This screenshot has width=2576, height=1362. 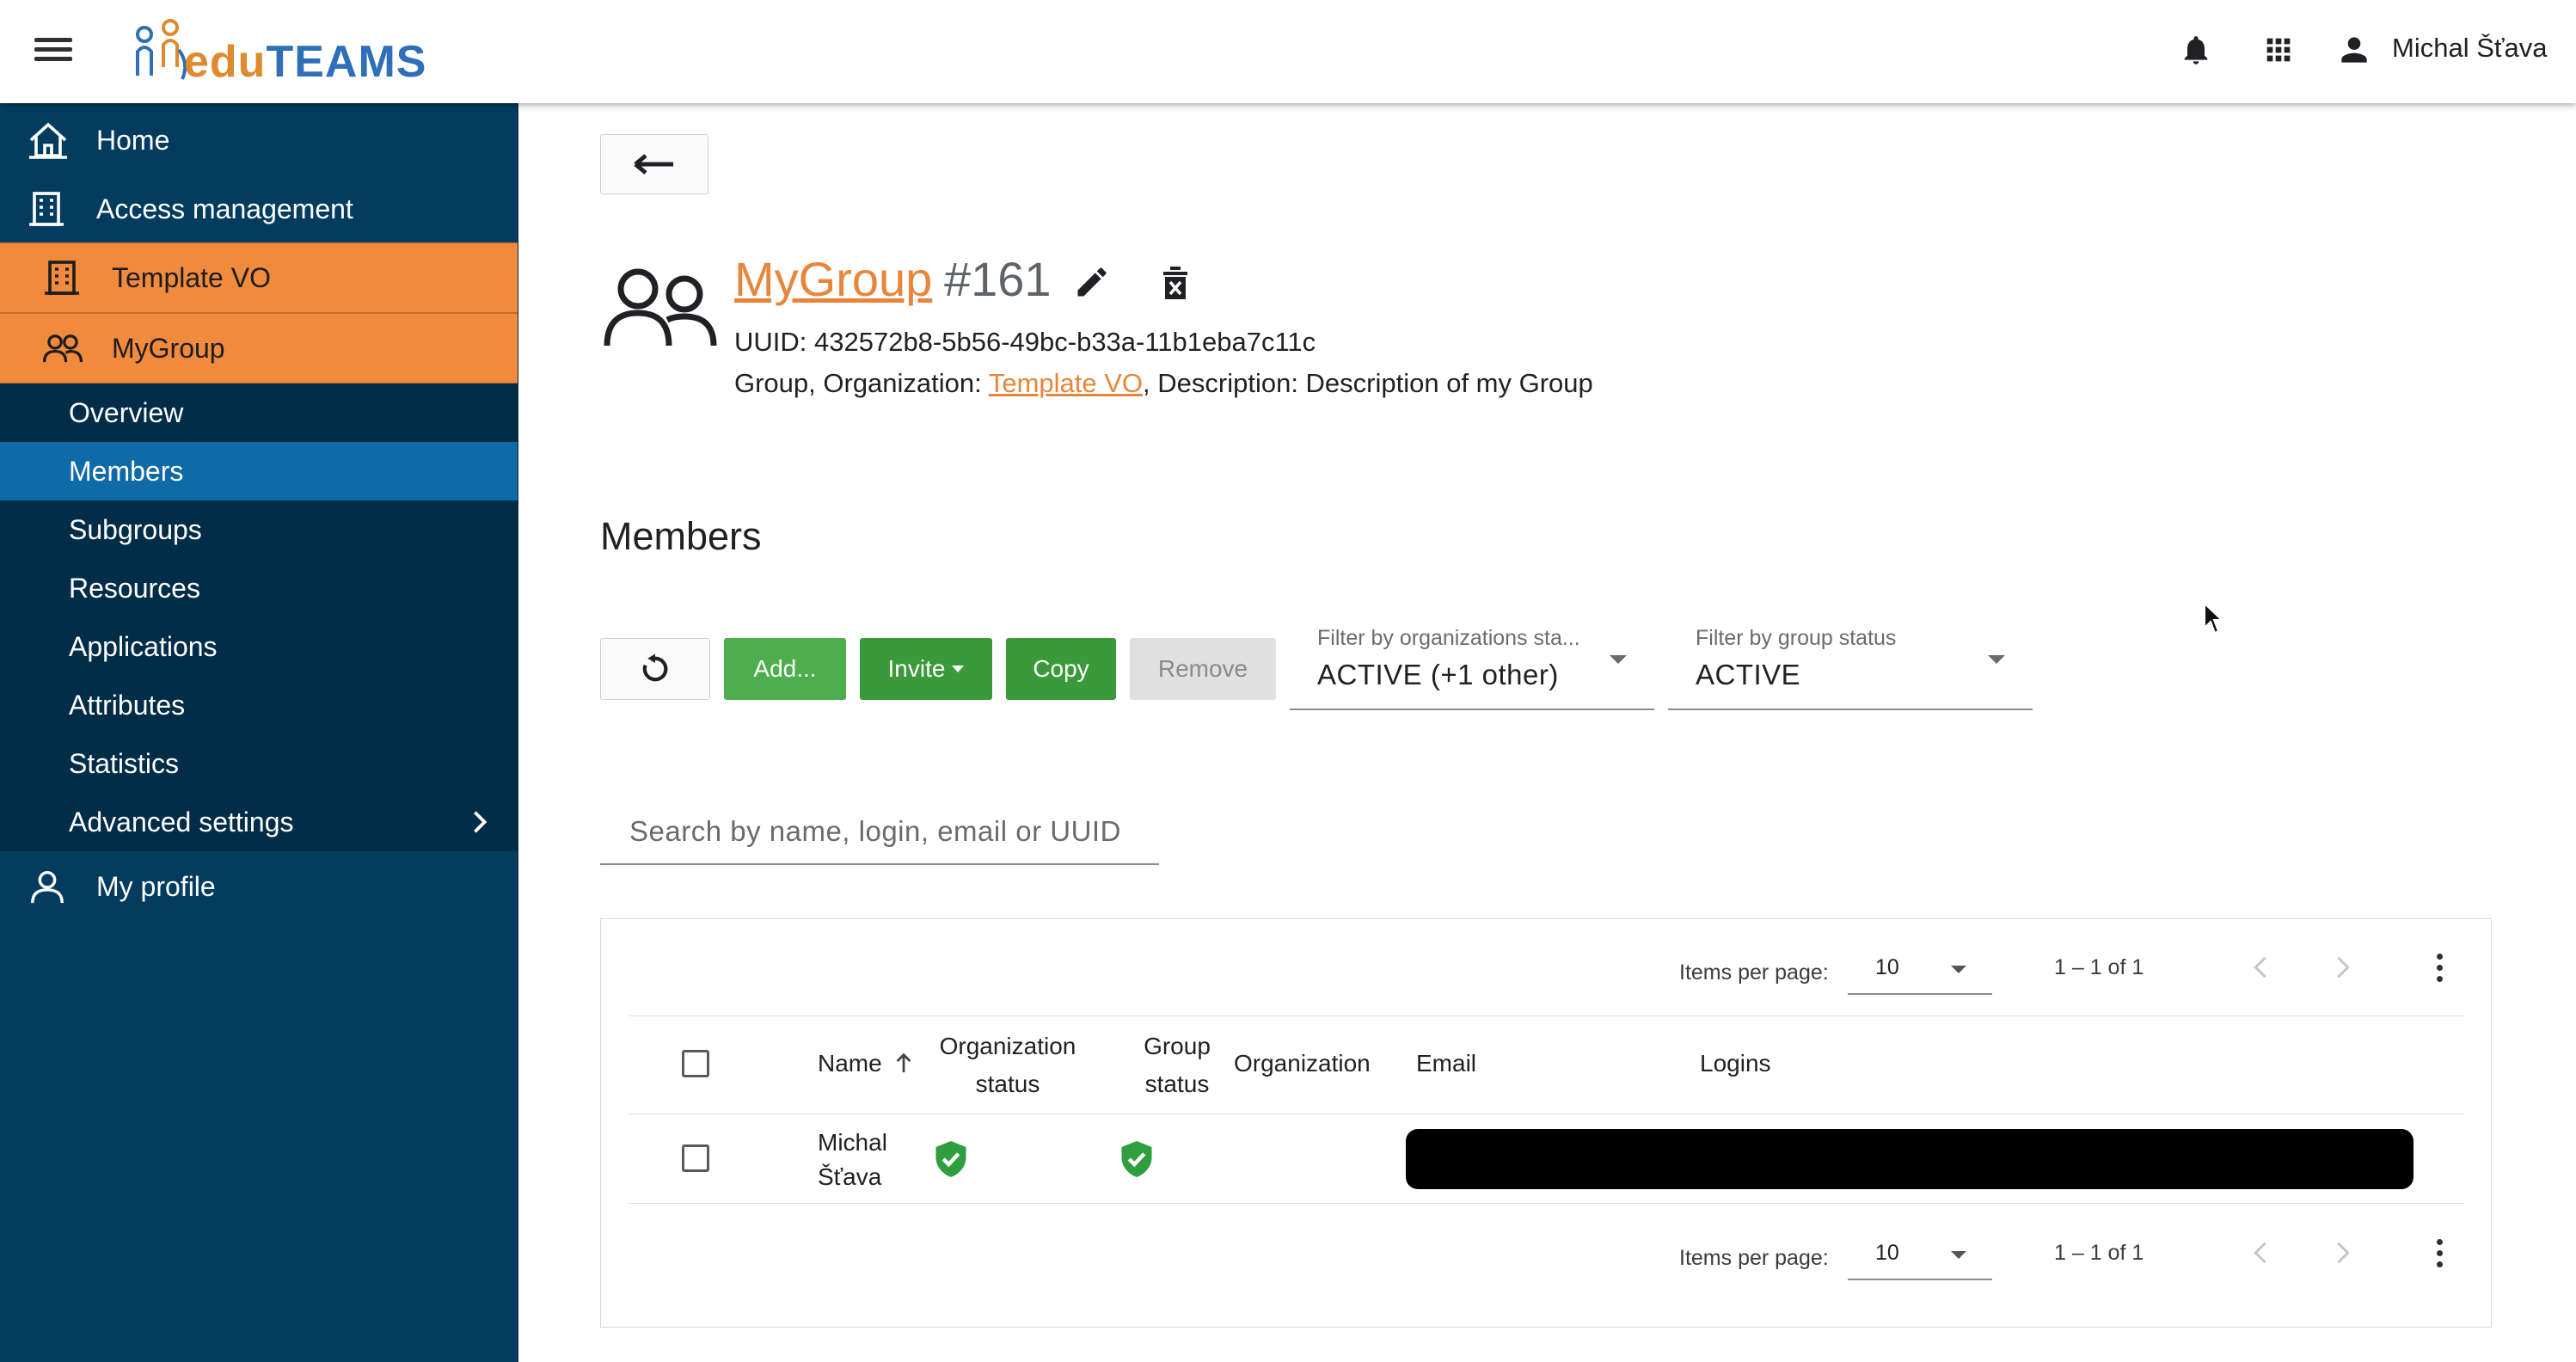 I want to click on sidebar-item-label: Applications, so click(x=143, y=646).